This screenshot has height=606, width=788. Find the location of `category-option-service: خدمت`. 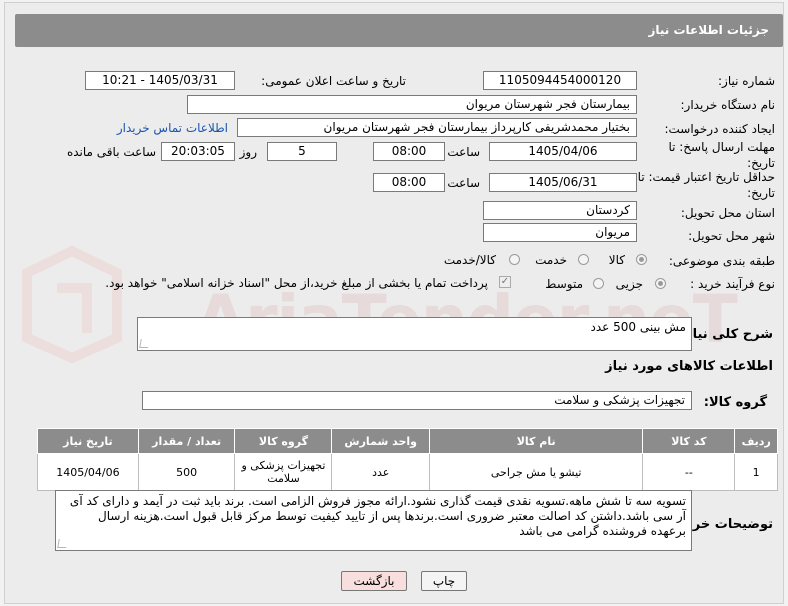

category-option-service: خدمت is located at coordinates (551, 260).